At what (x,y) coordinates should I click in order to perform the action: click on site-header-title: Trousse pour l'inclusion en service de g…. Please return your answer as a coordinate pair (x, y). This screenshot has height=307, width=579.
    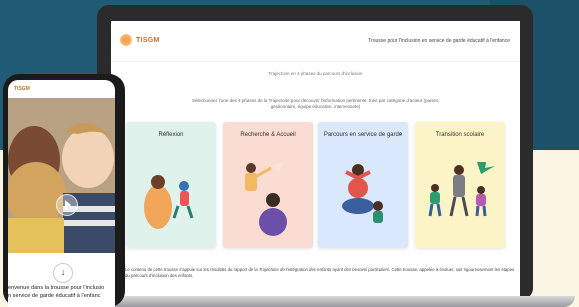
    Looking at the image, I should click on (439, 41).